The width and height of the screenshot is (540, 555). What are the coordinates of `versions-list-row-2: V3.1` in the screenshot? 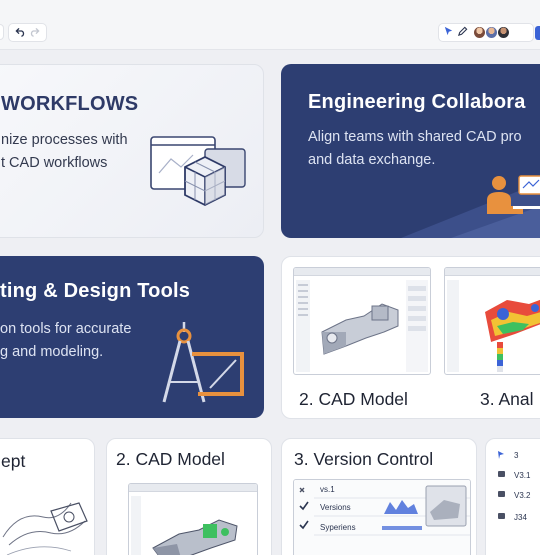 It's located at (522, 475).